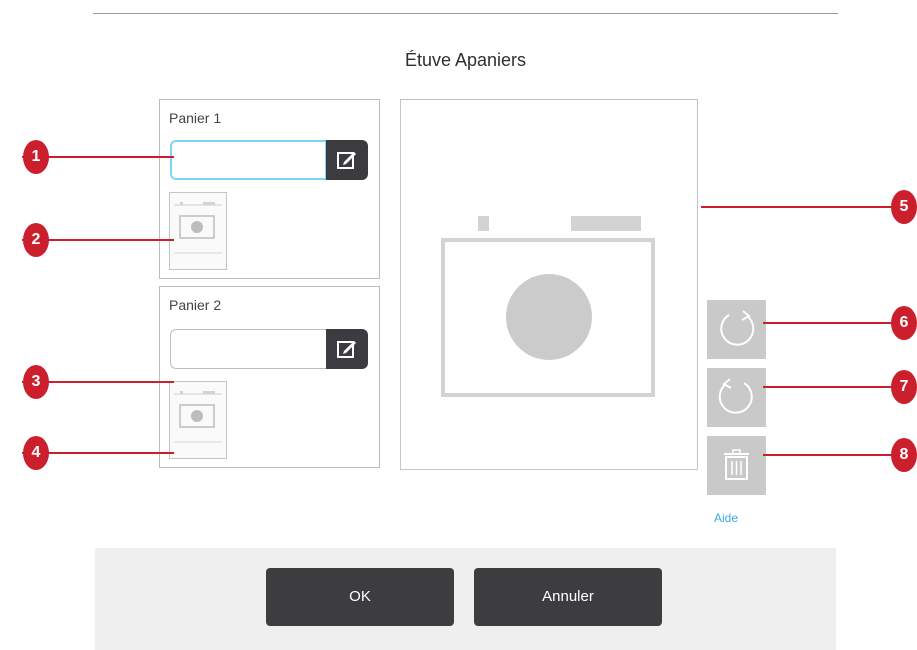  Describe the element at coordinates (904, 455) in the screenshot. I see `callout-8-badge: 8` at that location.